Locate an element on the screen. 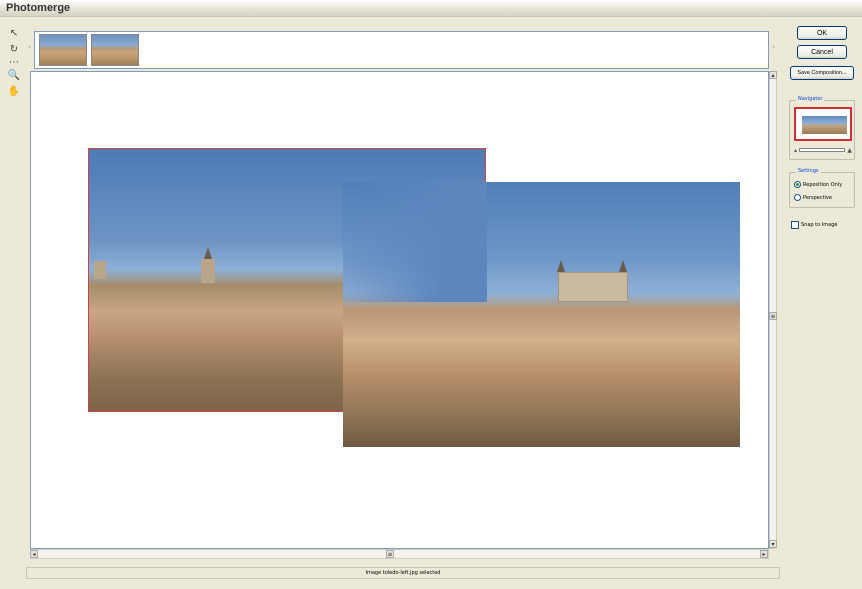 This screenshot has height=589, width=862. horizontal-scrollbar: ◂ ≡ ▸ is located at coordinates (399, 554).